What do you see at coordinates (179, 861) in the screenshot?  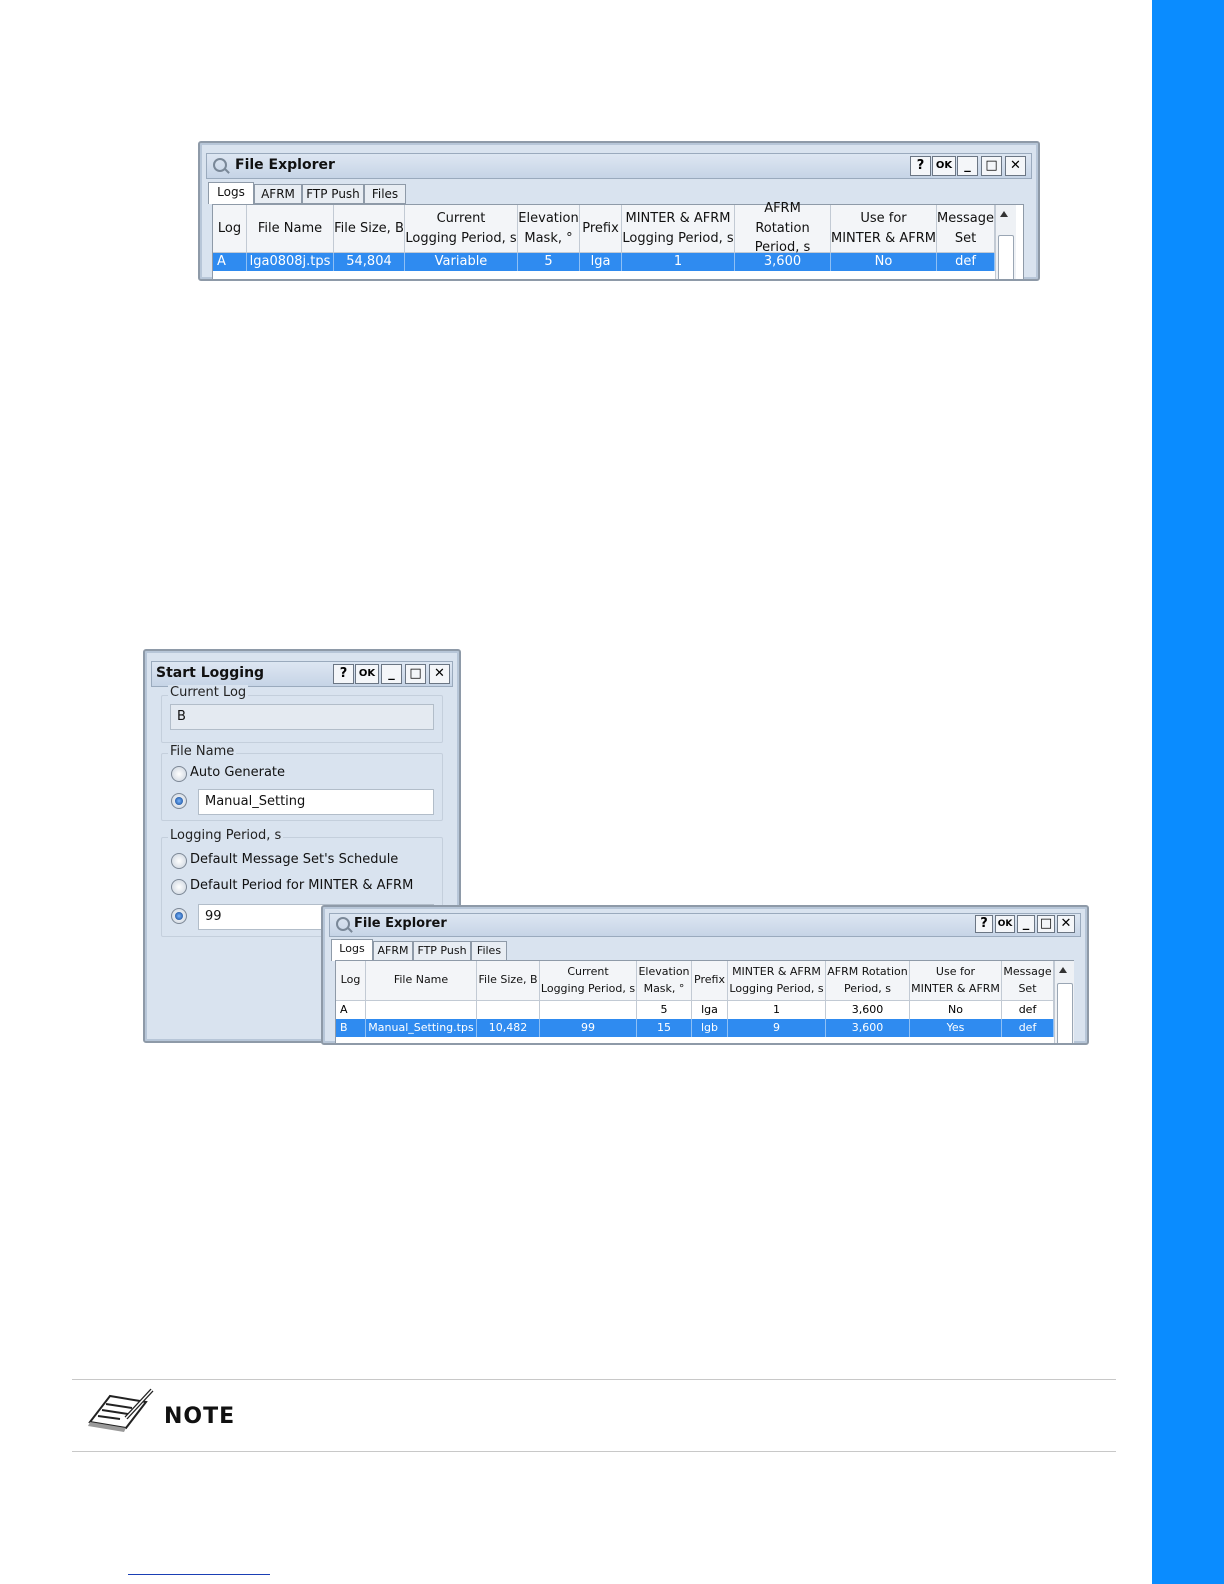 I see `default-message-set-radio` at bounding box center [179, 861].